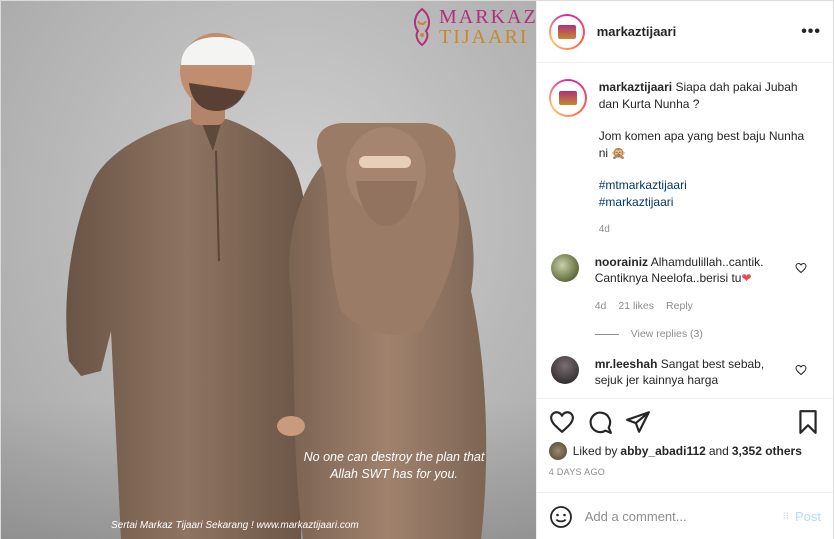 This screenshot has width=834, height=539. Describe the element at coordinates (811, 32) in the screenshot. I see `more-dots-icon: •••` at that location.